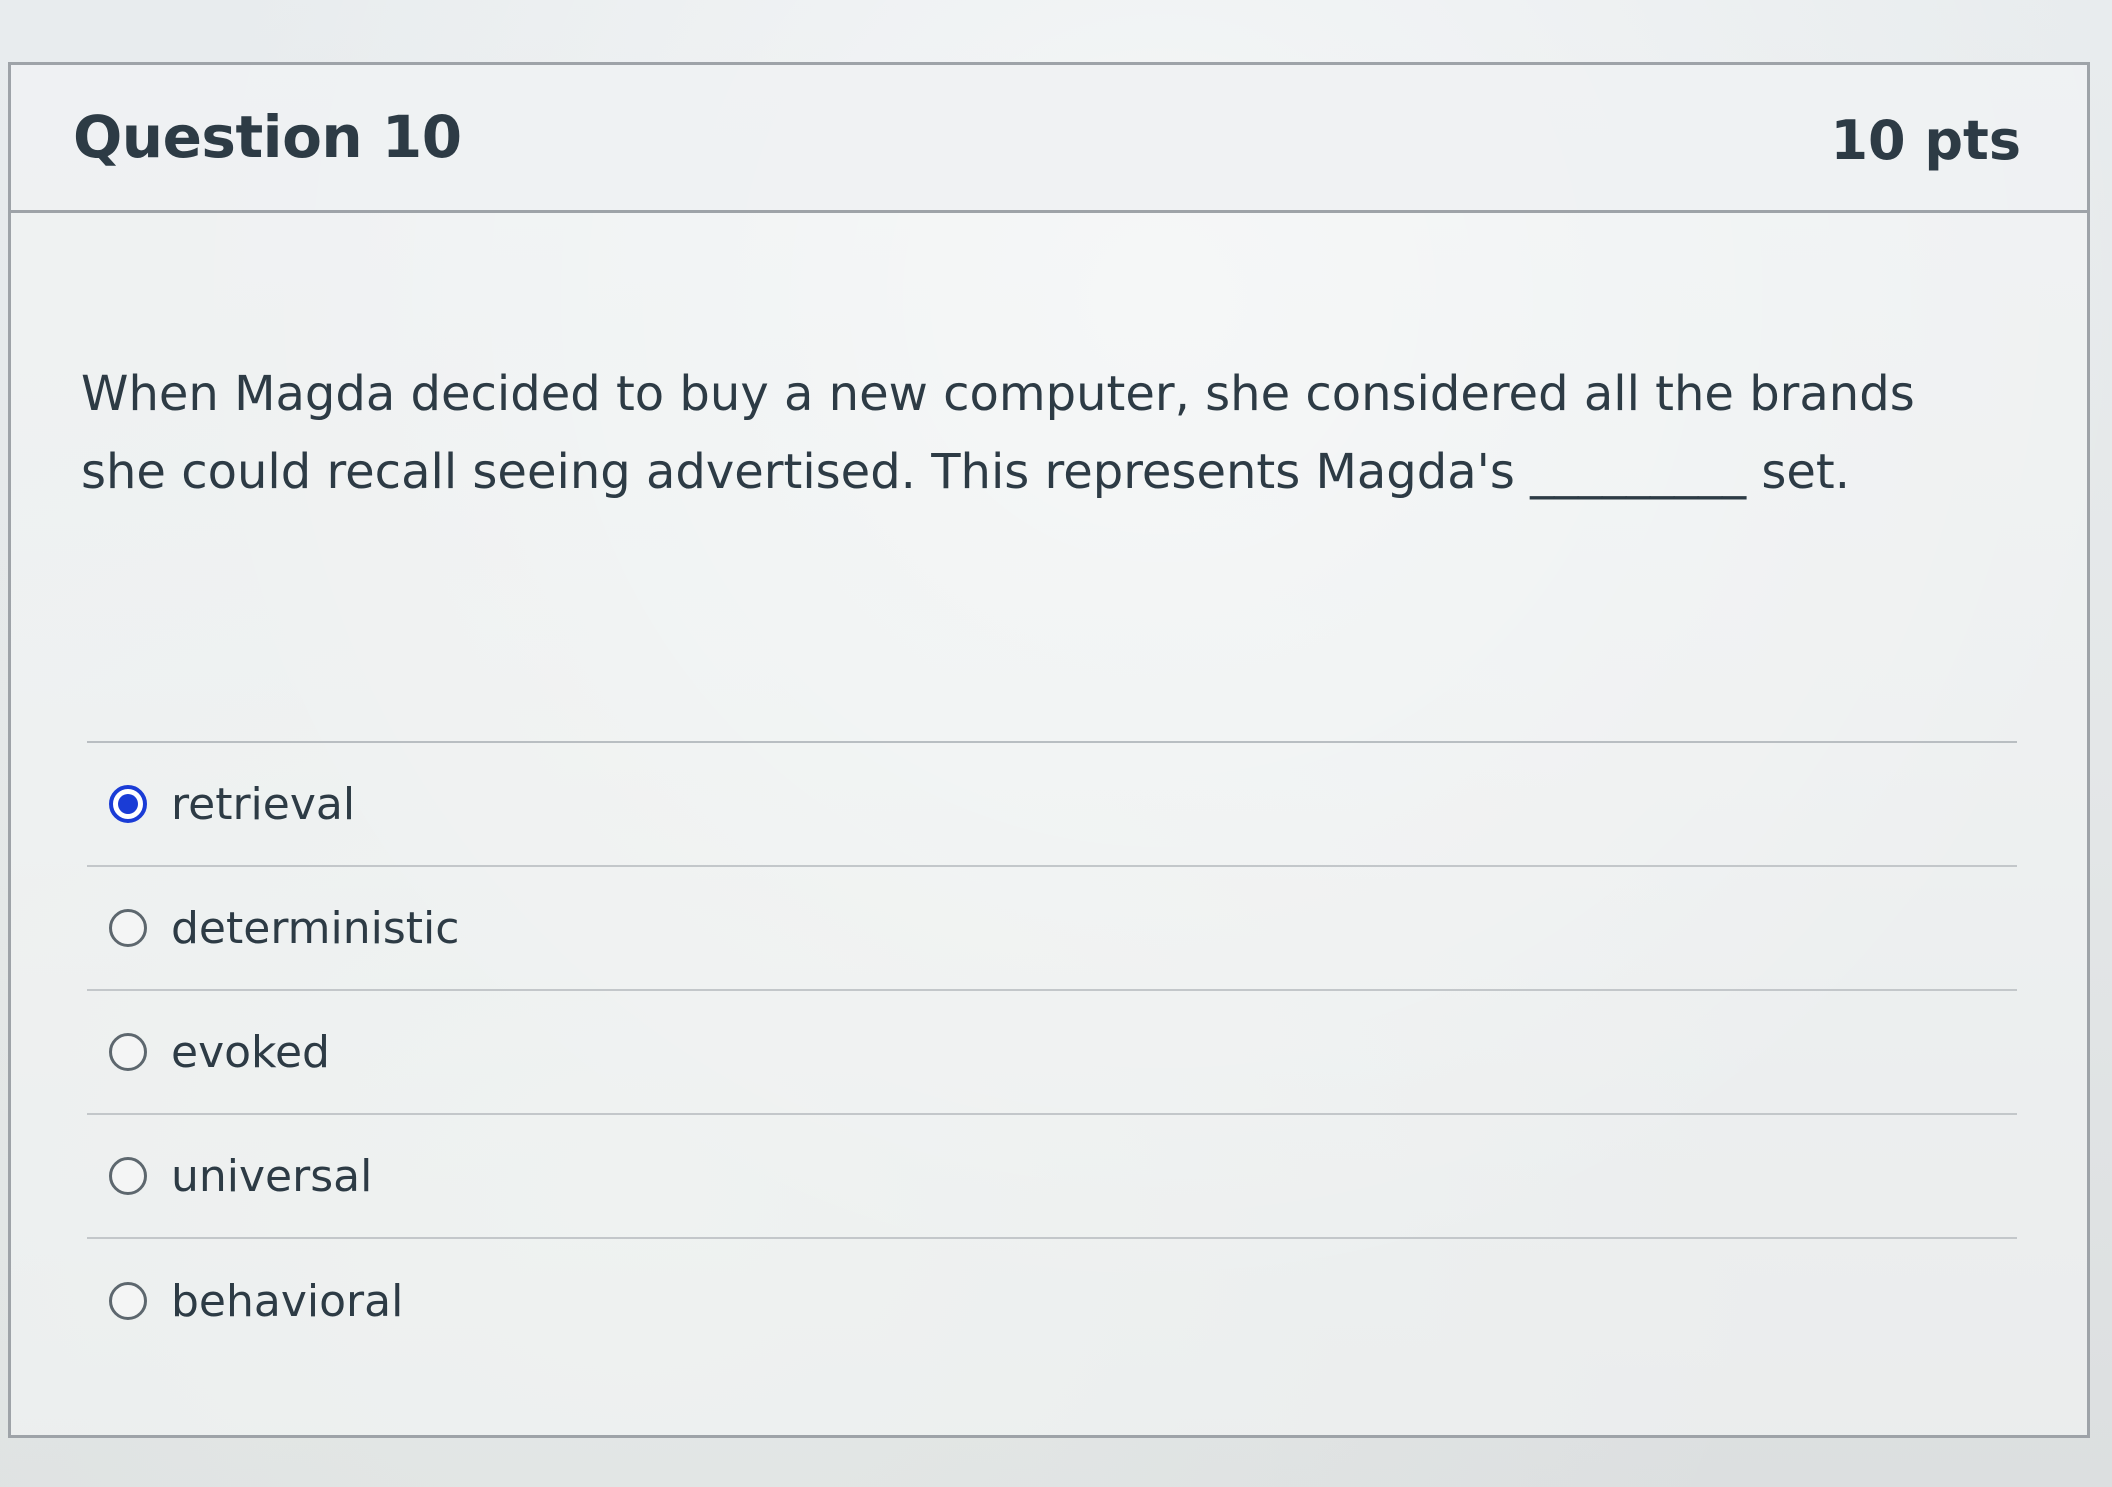 Image resolution: width=2112 pixels, height=1487 pixels. Describe the element at coordinates (287, 1301) in the screenshot. I see `answer-label: behavioral` at that location.